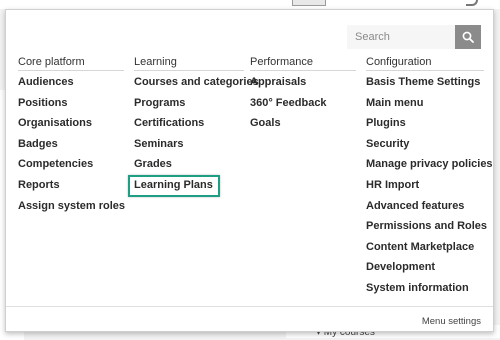 The width and height of the screenshot is (500, 340). What do you see at coordinates (189, 148) in the screenshot?
I see `menu-item-seminars: Seminars` at bounding box center [189, 148].